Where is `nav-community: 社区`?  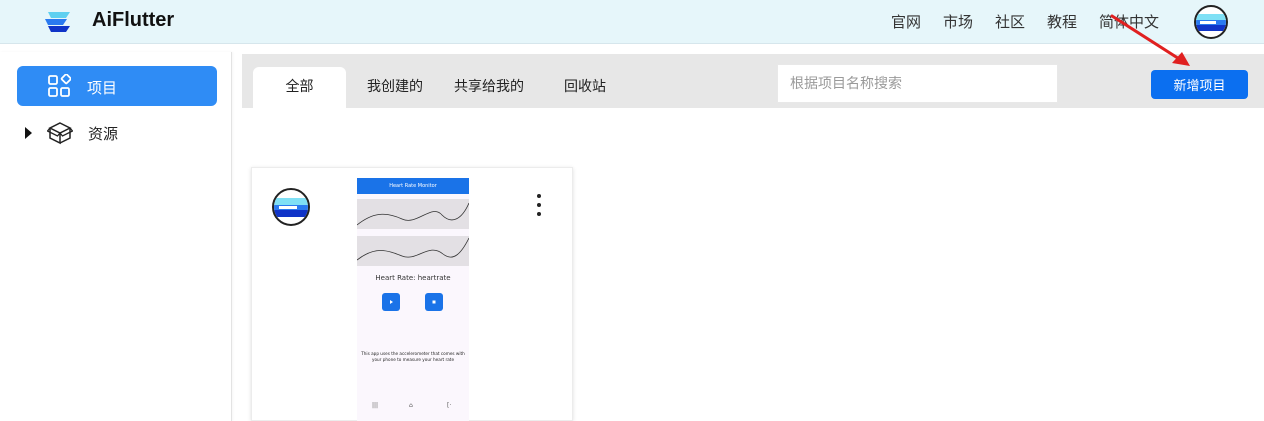 nav-community: 社区 is located at coordinates (1010, 21).